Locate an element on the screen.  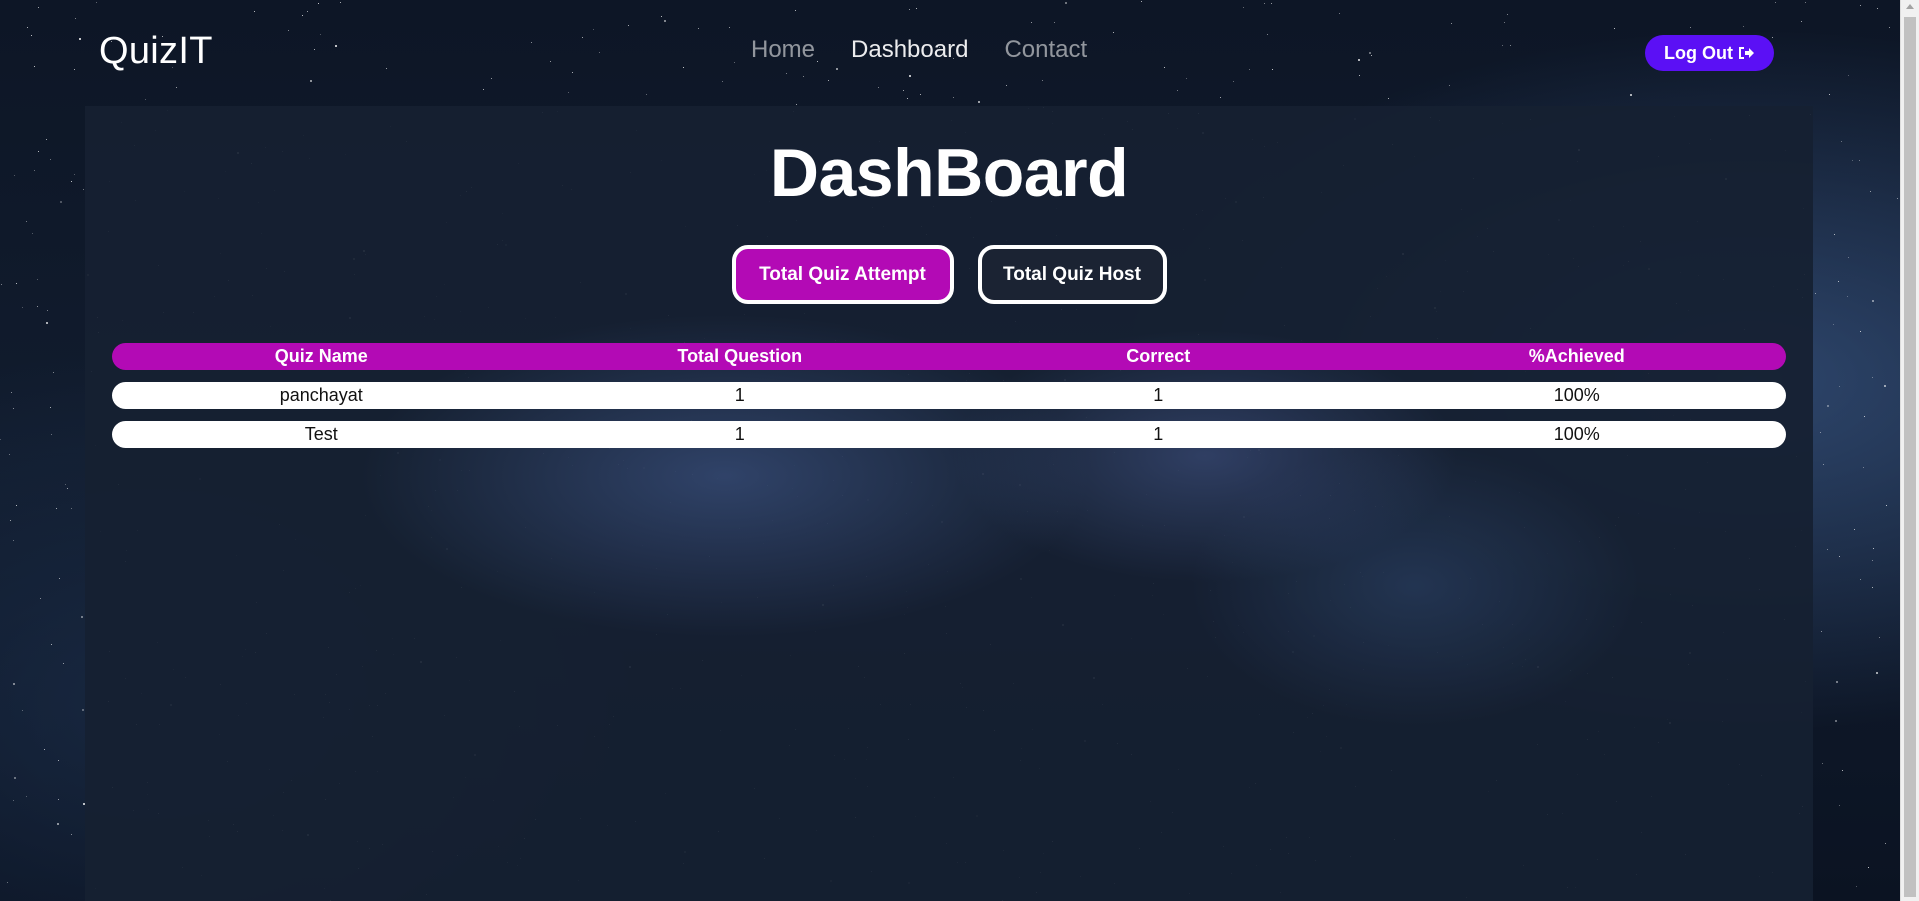
vertical-scrollbar is located at coordinates (1909, 450).